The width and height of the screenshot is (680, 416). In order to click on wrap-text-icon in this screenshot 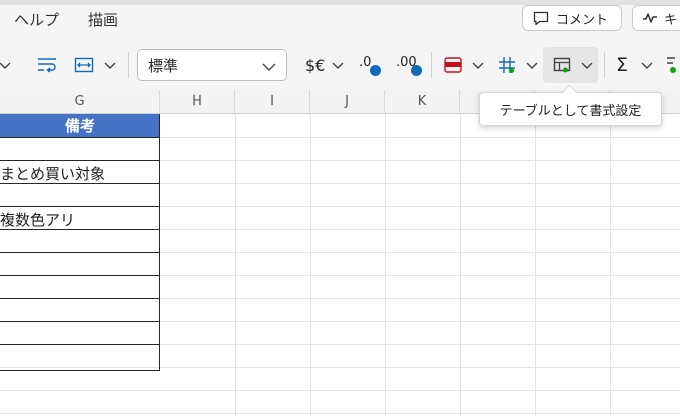, I will do `click(47, 65)`.